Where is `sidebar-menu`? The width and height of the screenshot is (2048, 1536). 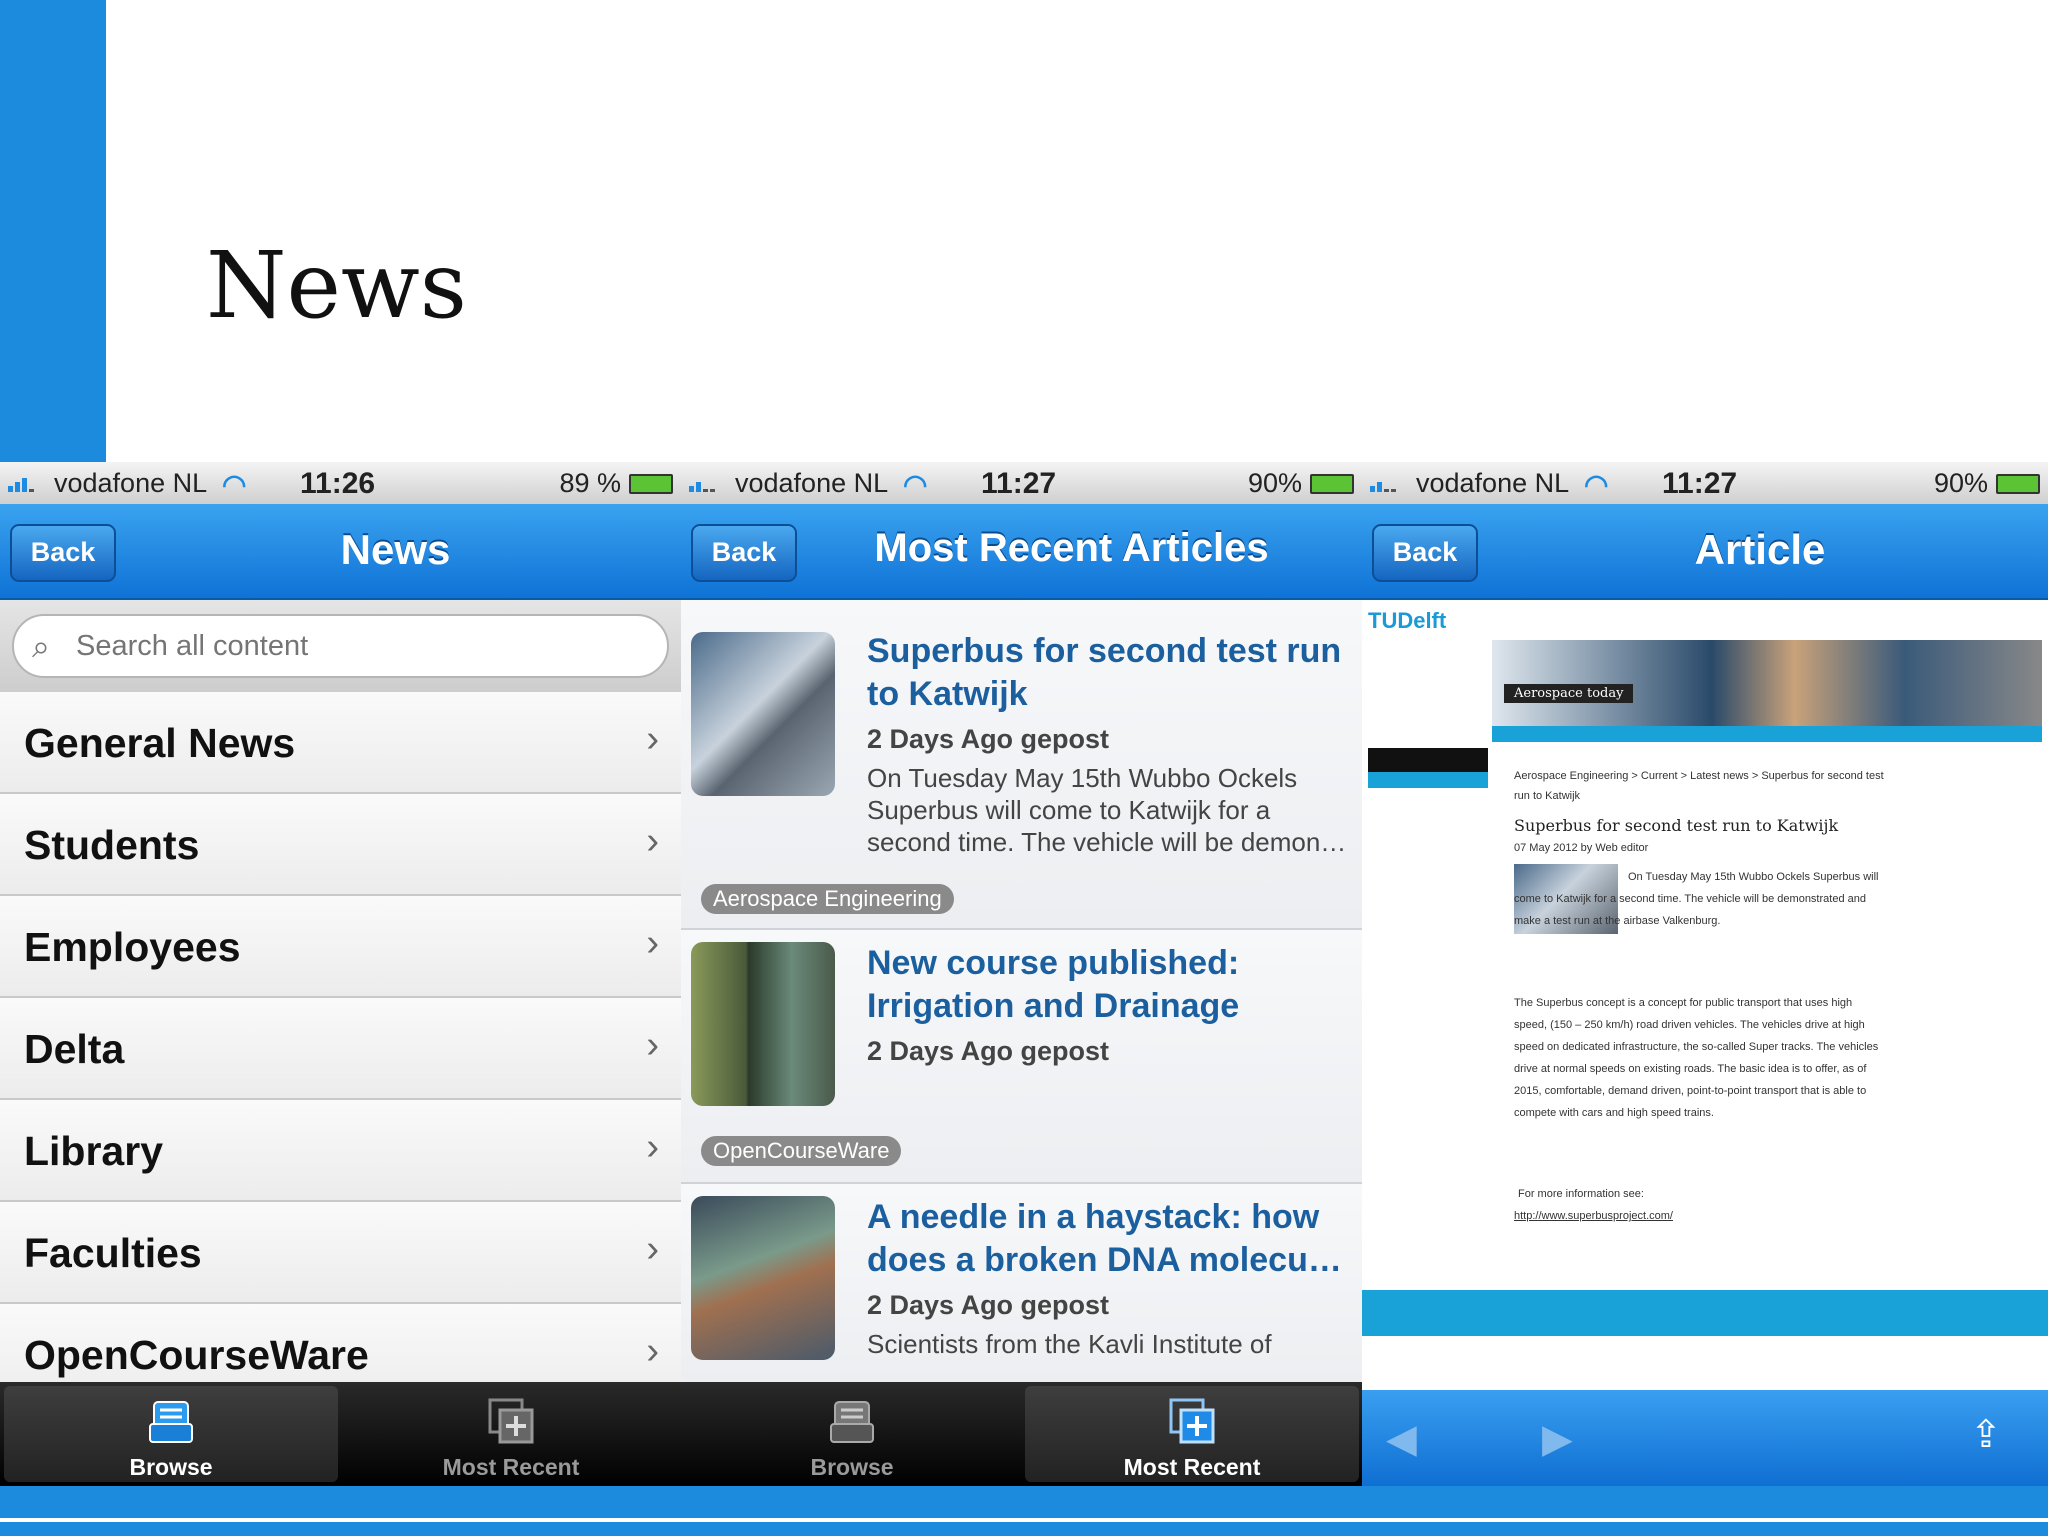 sidebar-menu is located at coordinates (1428, 760).